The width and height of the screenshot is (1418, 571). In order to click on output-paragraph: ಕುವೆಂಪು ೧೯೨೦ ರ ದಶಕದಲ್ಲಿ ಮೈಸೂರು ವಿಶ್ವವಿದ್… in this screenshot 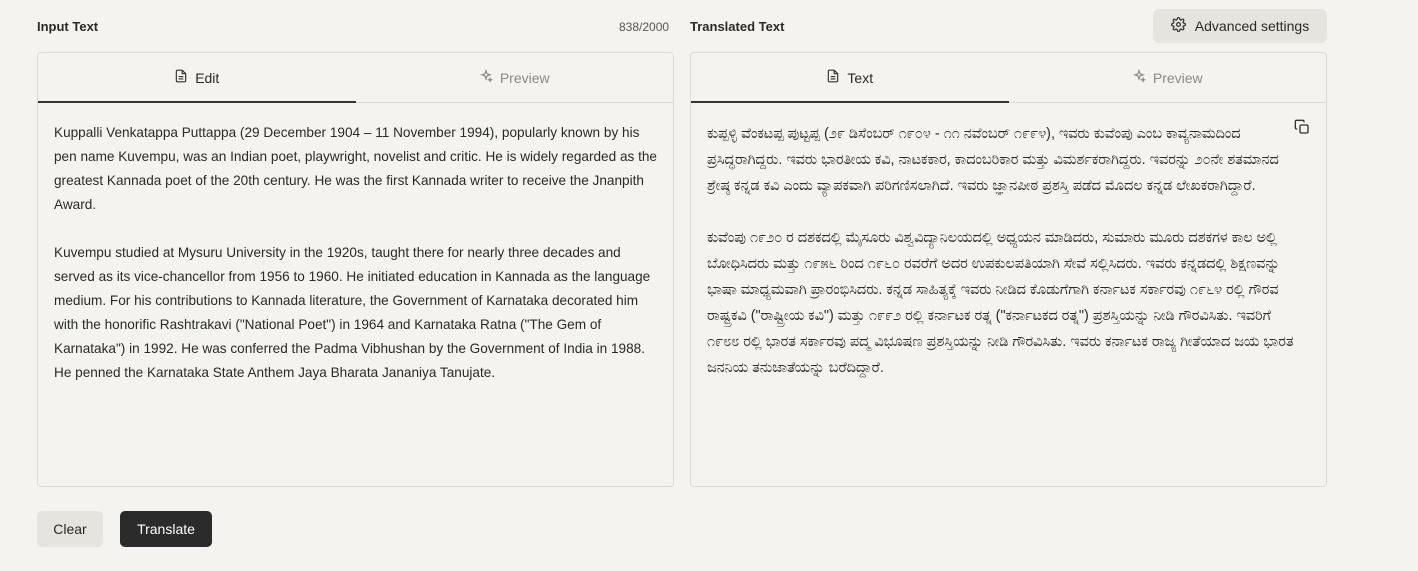, I will do `click(1000, 303)`.